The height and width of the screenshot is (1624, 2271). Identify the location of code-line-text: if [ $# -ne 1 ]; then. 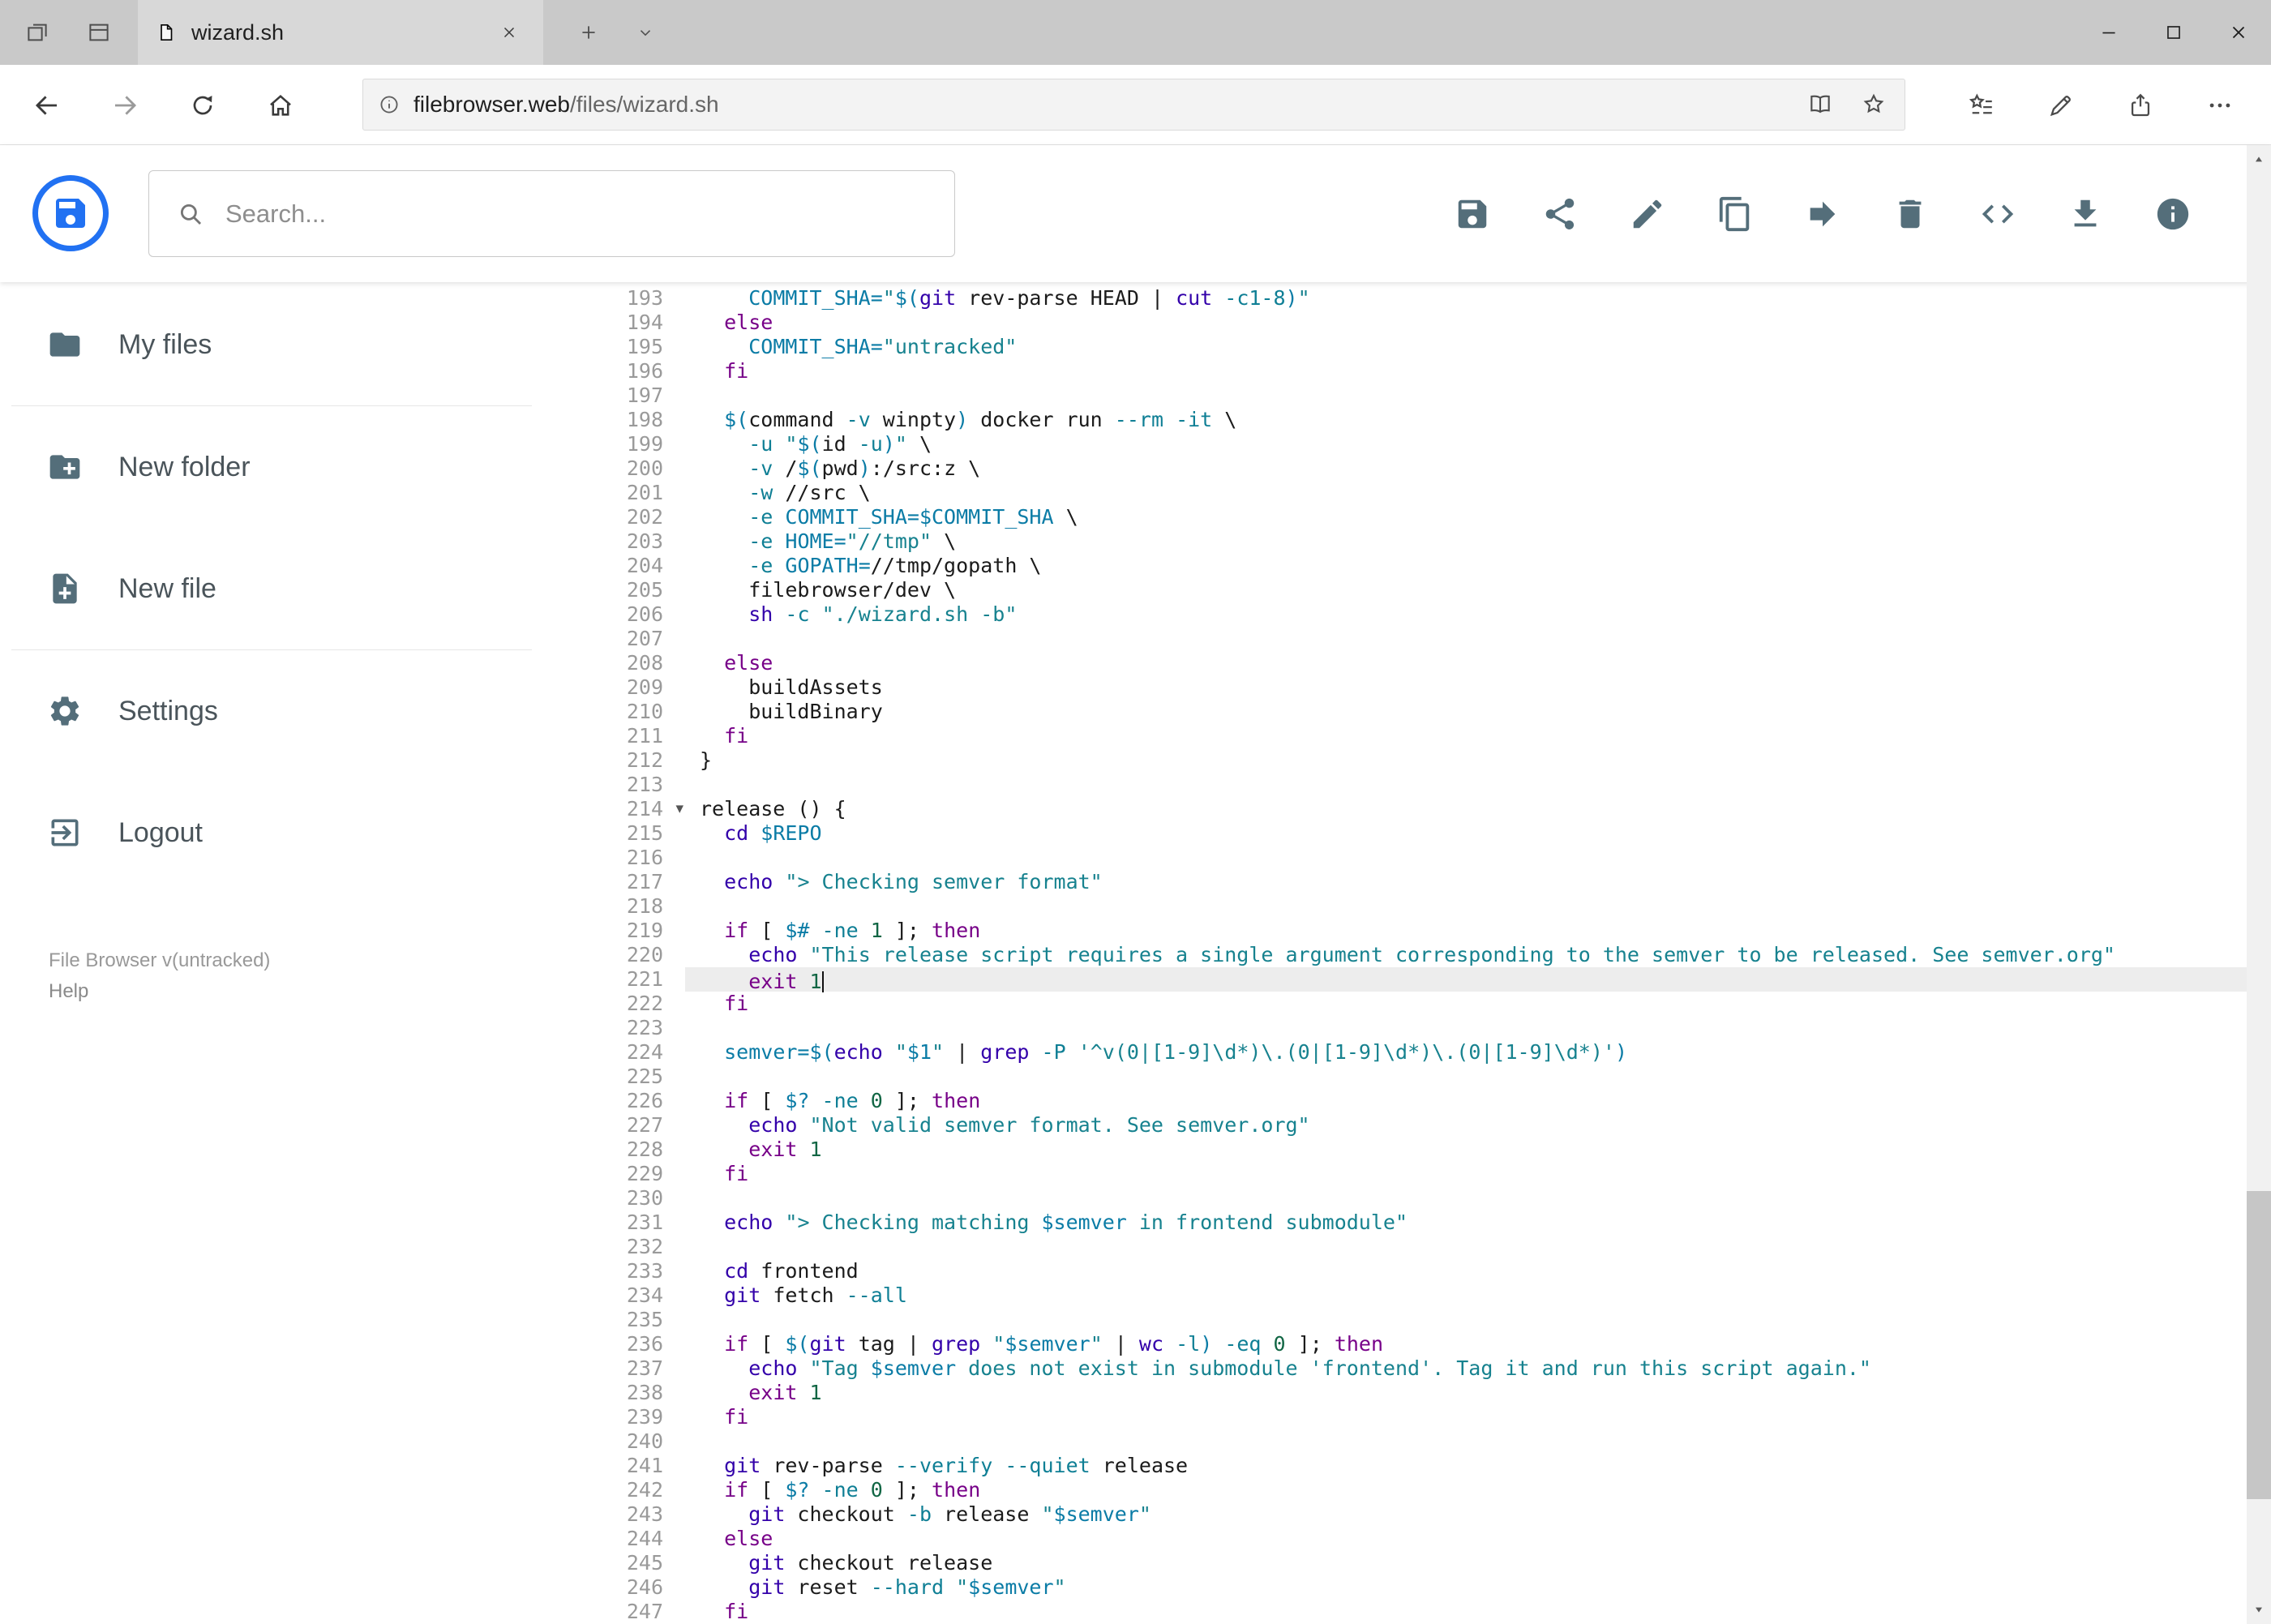
(1466, 931).